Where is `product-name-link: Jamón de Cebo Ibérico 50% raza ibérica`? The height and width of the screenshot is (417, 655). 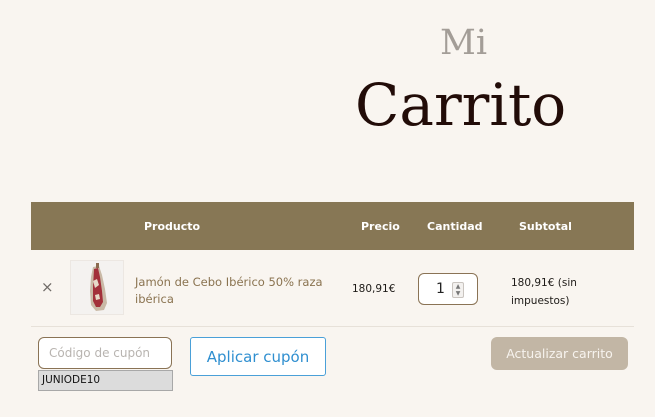
product-name-link: Jamón de Cebo Ibérico 50% raza ibérica is located at coordinates (235, 291).